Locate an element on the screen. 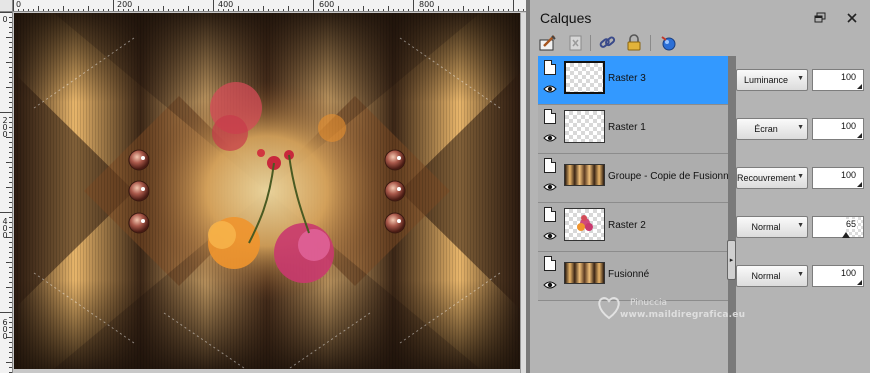 Image resolution: width=870 pixels, height=373 pixels. blend-mode-select: Luminance ▼ is located at coordinates (772, 80).